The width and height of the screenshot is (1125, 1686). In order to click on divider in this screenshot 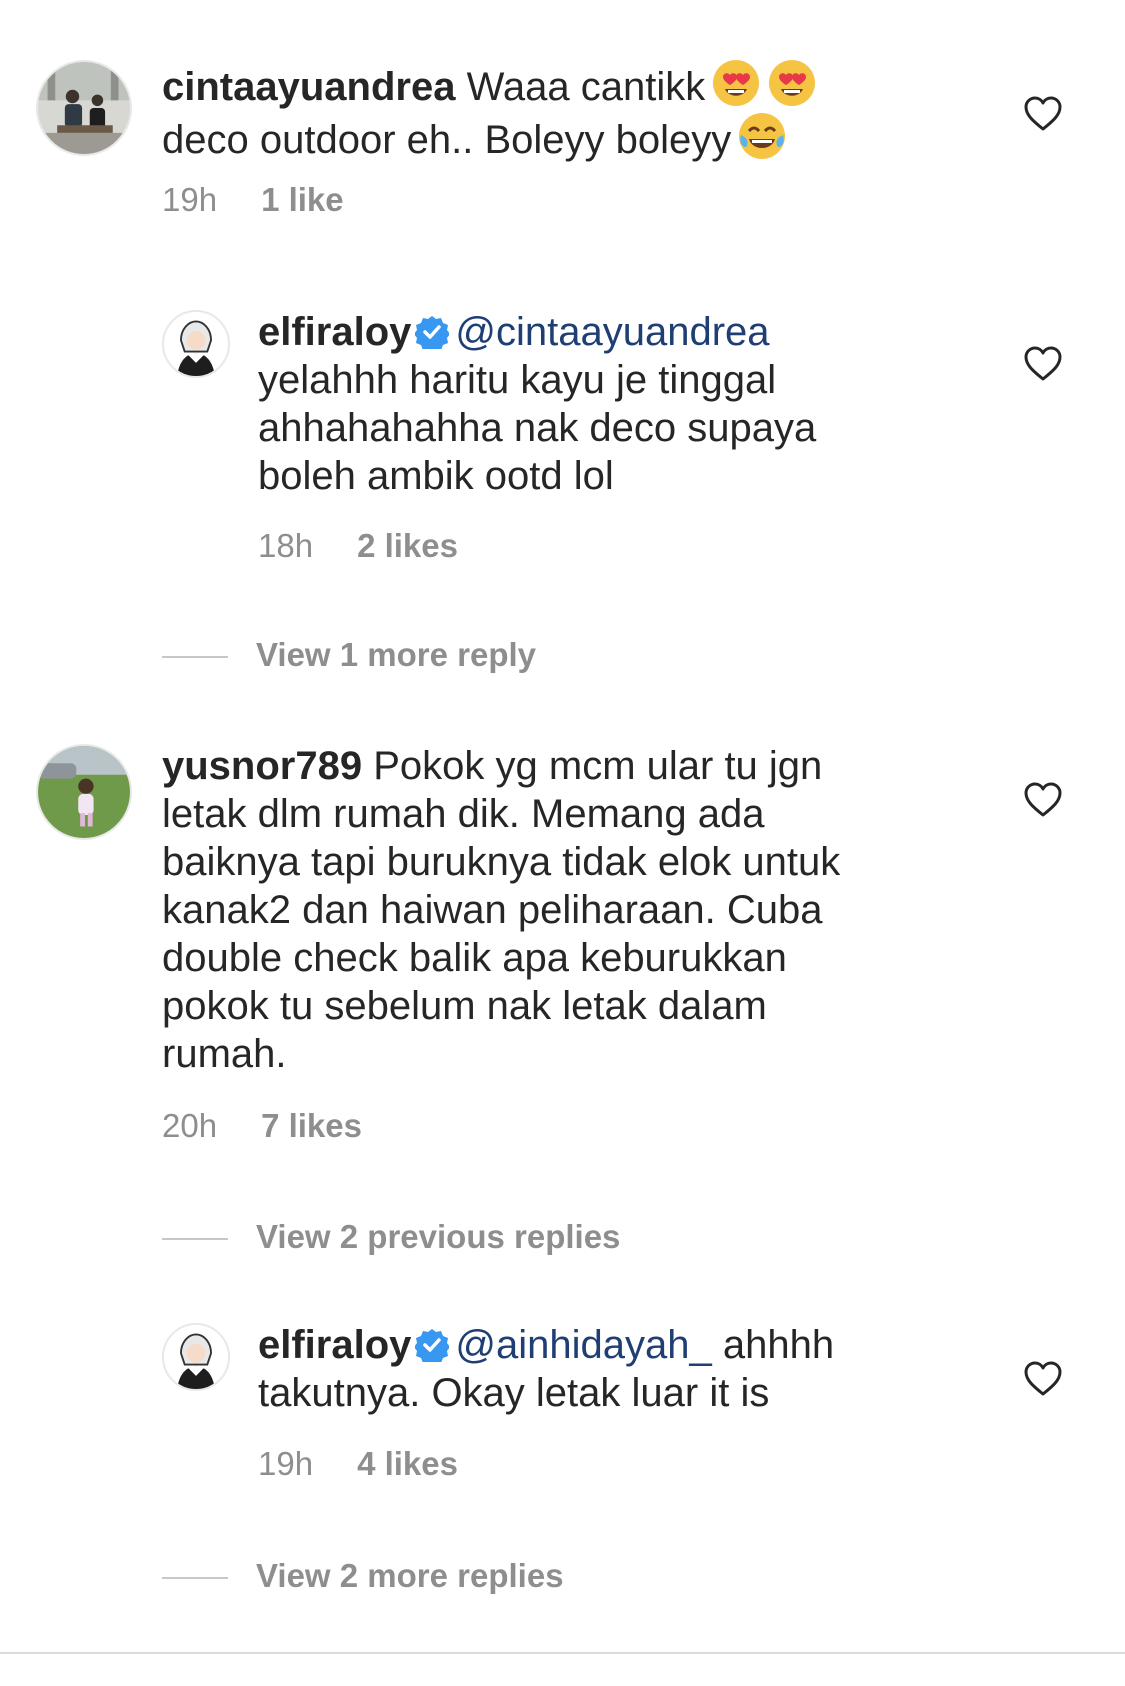, I will do `click(562, 1653)`.